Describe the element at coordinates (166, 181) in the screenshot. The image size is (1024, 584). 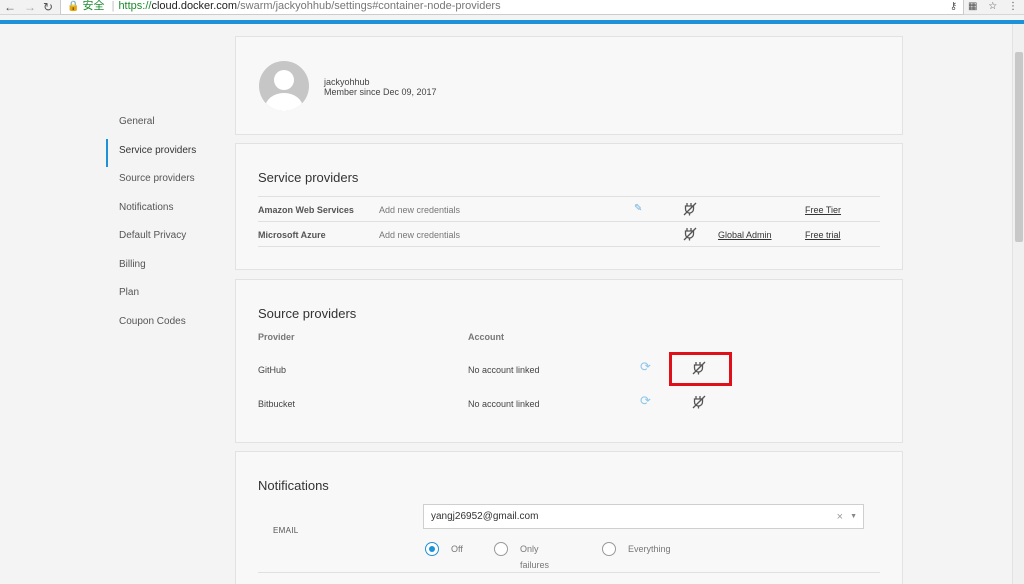
I see `sidebar-item-source-providers: Source providers` at that location.